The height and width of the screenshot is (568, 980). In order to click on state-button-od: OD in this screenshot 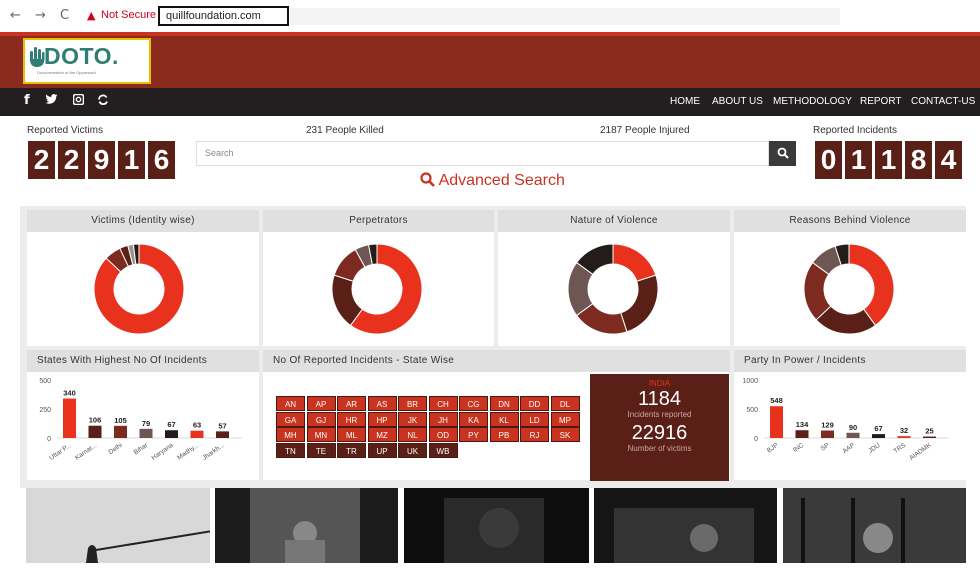, I will do `click(443, 434)`.